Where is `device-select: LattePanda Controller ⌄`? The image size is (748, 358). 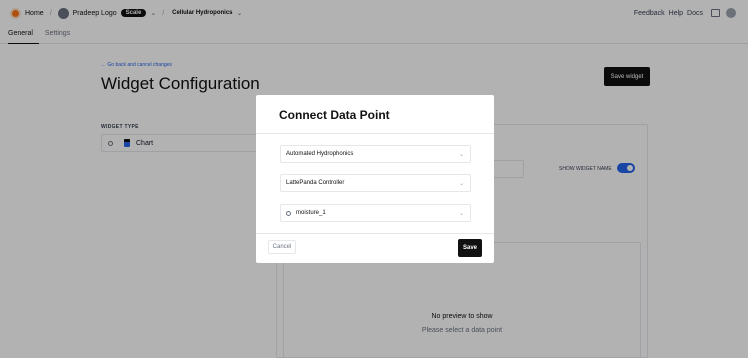 device-select: LattePanda Controller ⌄ is located at coordinates (375, 183).